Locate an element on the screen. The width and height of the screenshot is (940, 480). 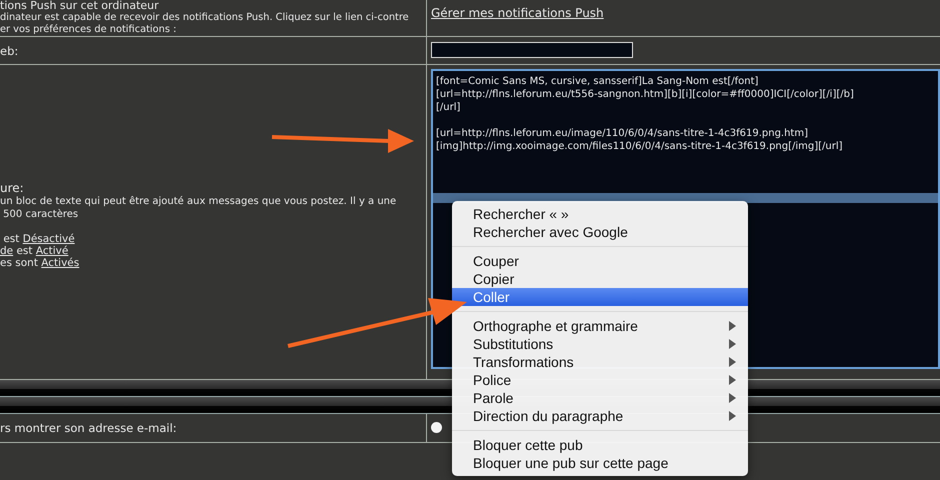
signature-title: ure: is located at coordinates (12, 188).